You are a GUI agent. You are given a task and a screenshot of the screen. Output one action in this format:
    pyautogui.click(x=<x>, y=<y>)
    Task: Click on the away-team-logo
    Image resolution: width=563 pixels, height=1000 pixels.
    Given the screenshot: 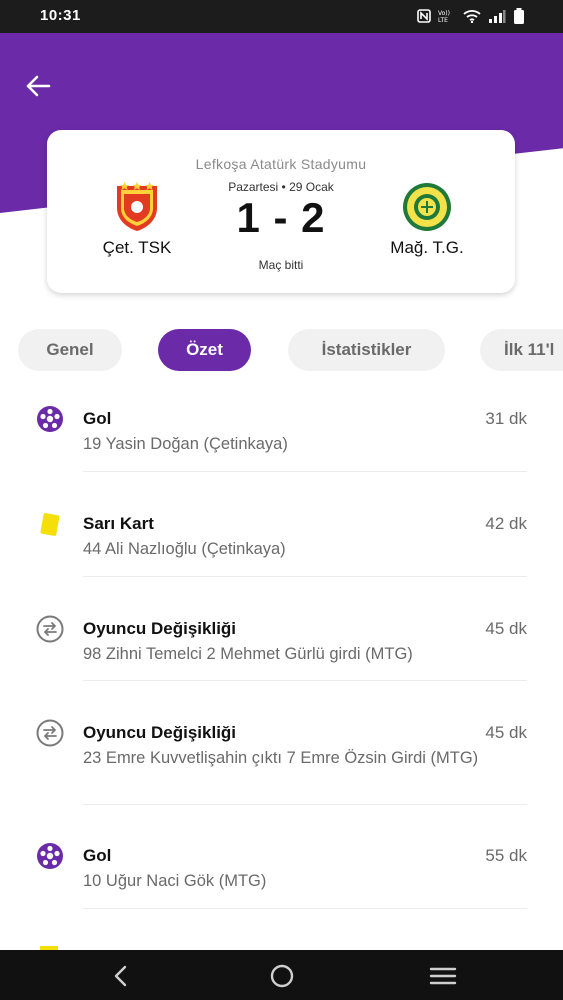 What is the action you would take?
    pyautogui.click(x=427, y=207)
    